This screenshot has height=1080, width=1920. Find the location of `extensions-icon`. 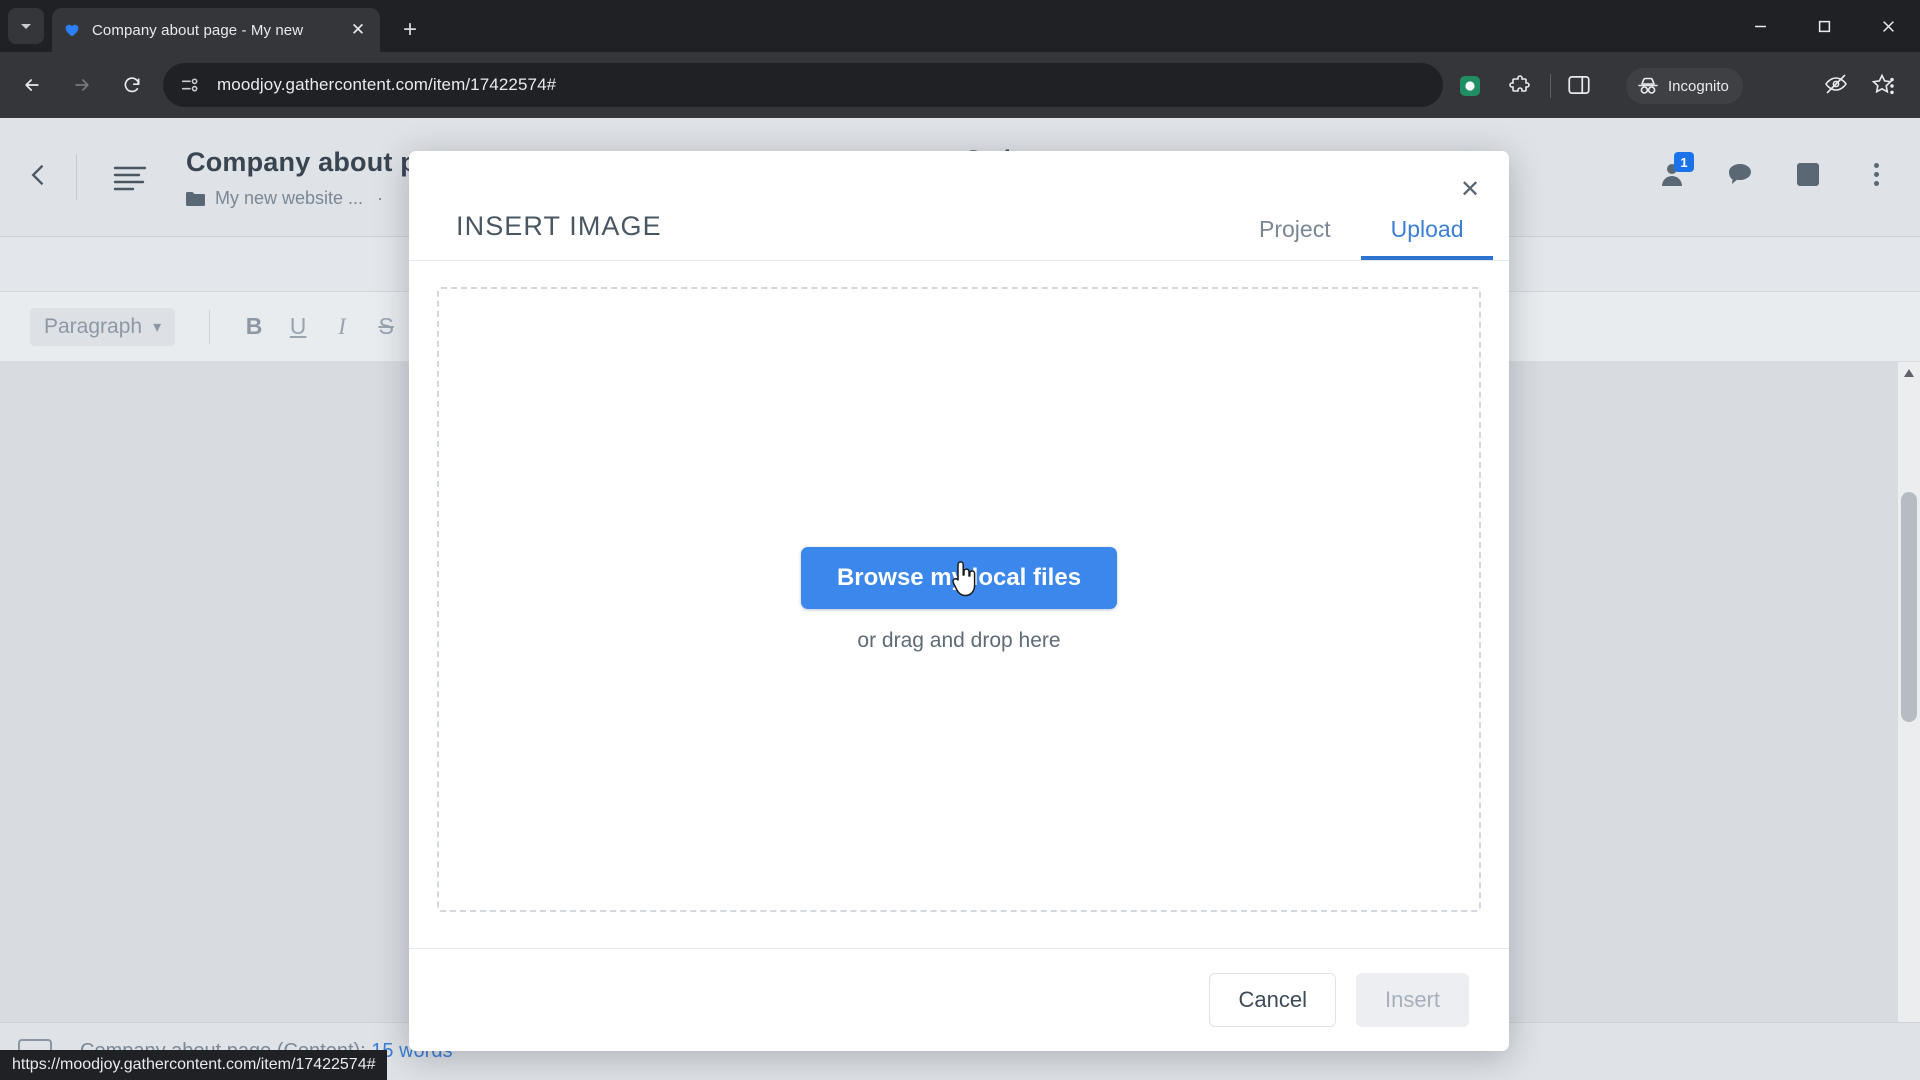

extensions-icon is located at coordinates (1519, 83).